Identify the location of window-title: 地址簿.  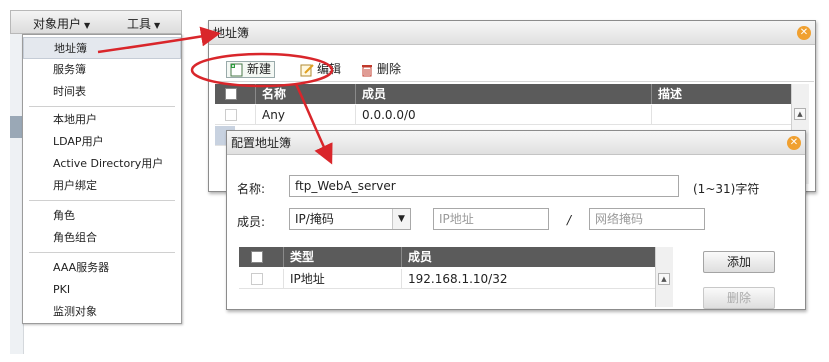
(231, 33).